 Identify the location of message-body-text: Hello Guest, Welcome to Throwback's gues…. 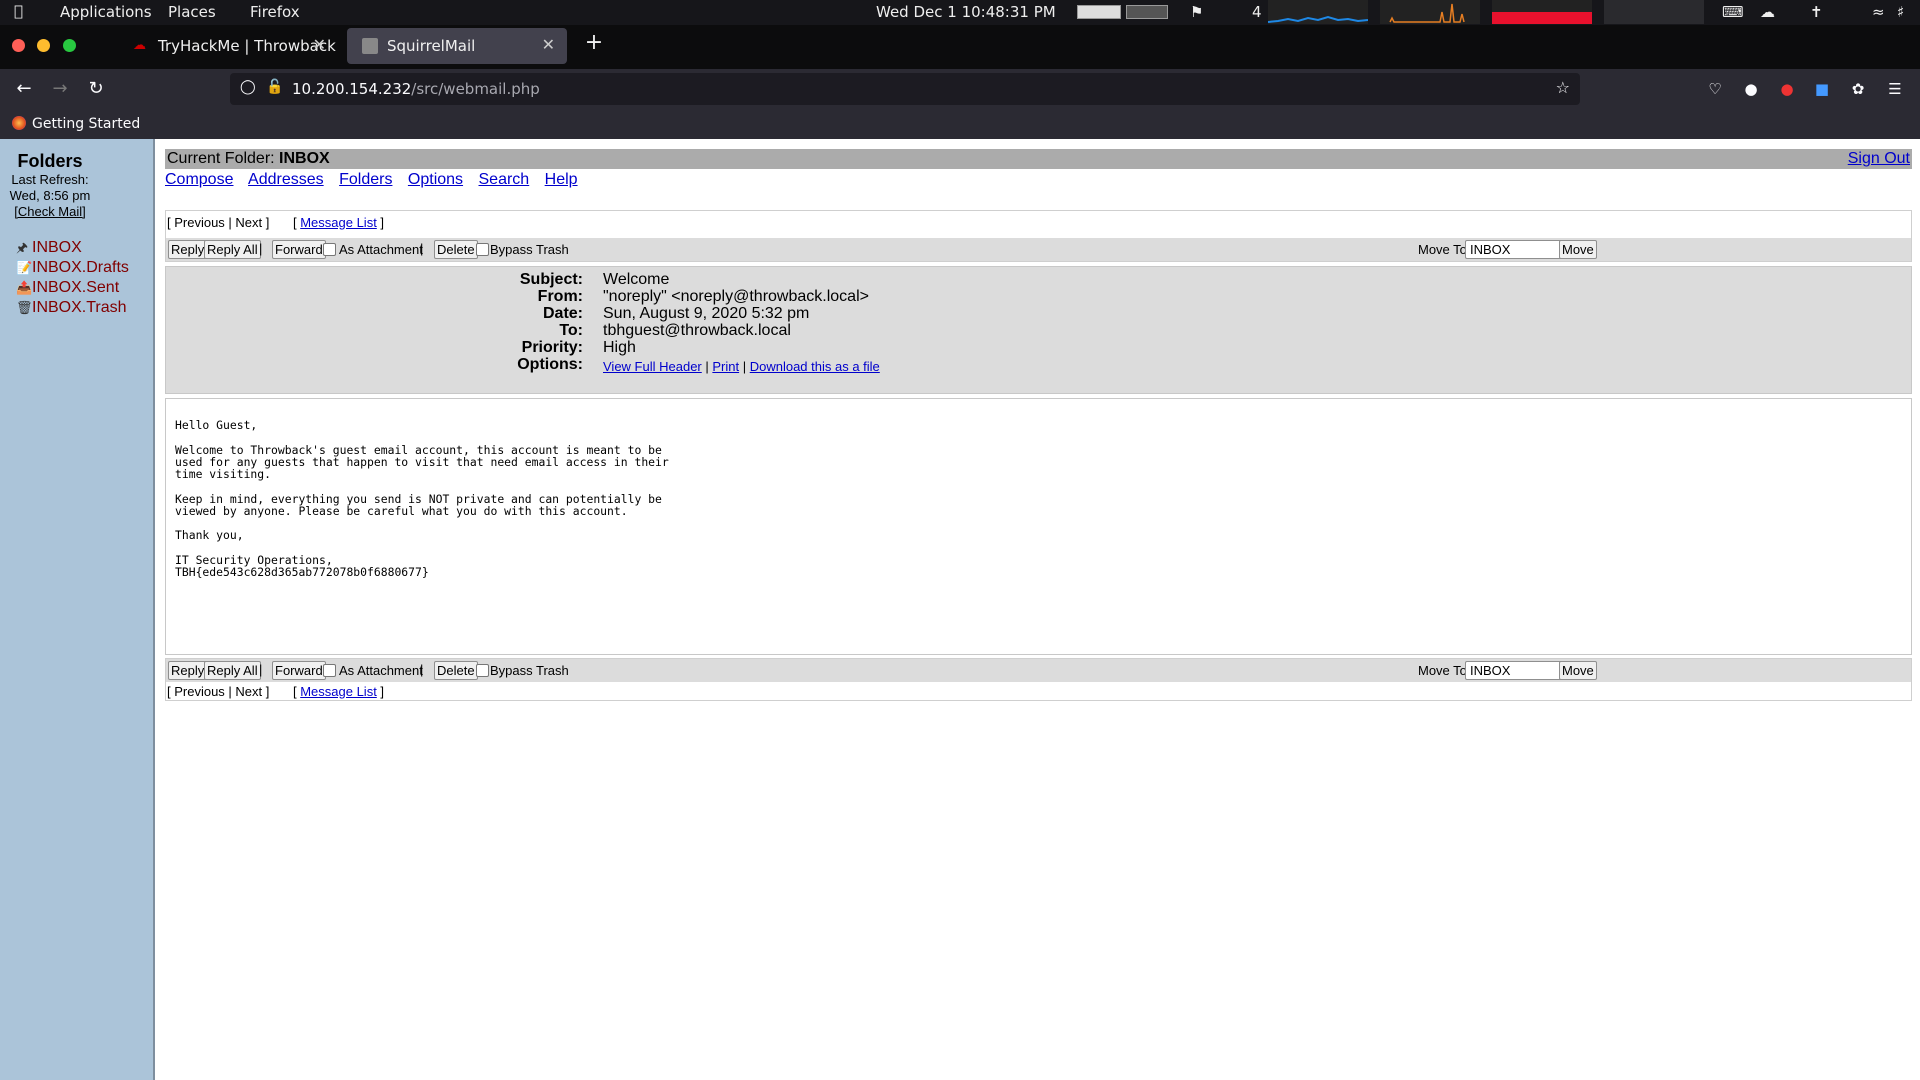
(422, 498).